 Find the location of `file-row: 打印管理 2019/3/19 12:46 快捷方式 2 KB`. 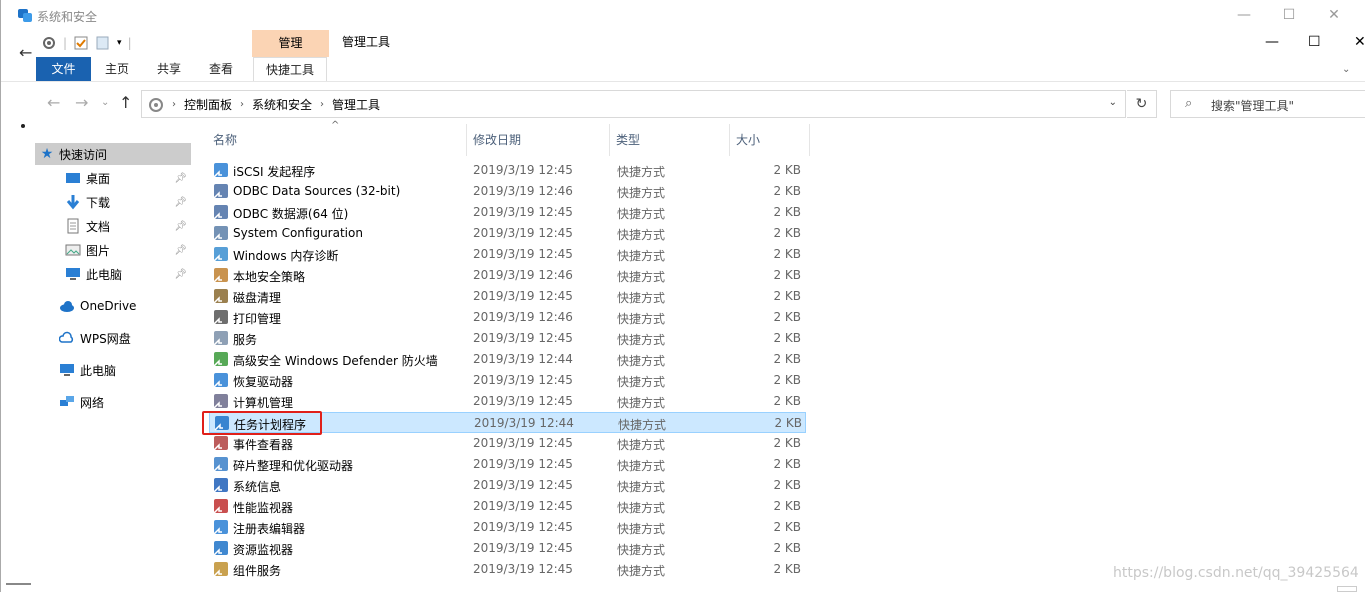

file-row: 打印管理 2019/3/19 12:46 快捷方式 2 KB is located at coordinates (507, 317).